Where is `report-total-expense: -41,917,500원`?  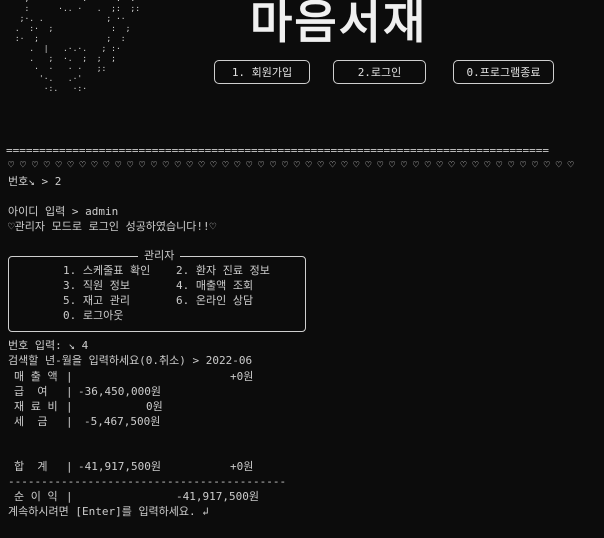
report-total-expense: -41,917,500원 is located at coordinates (119, 466).